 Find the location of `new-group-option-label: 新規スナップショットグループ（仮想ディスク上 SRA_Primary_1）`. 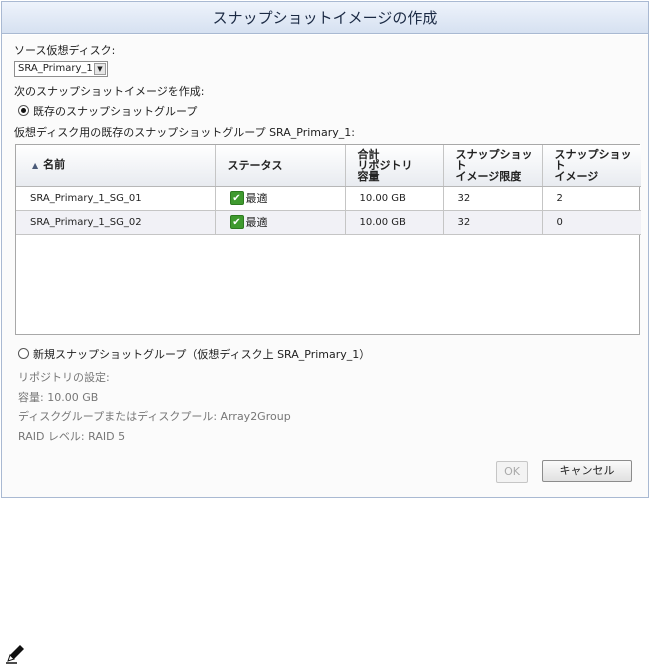

new-group-option-label: 新規スナップショットグループ（仮想ディスク上 SRA_Primary_1） is located at coordinates (202, 354).